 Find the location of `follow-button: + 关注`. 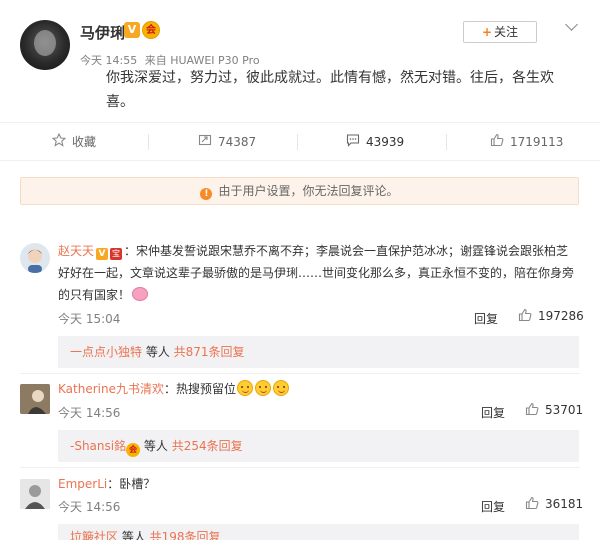

follow-button: + 关注 is located at coordinates (500, 32).